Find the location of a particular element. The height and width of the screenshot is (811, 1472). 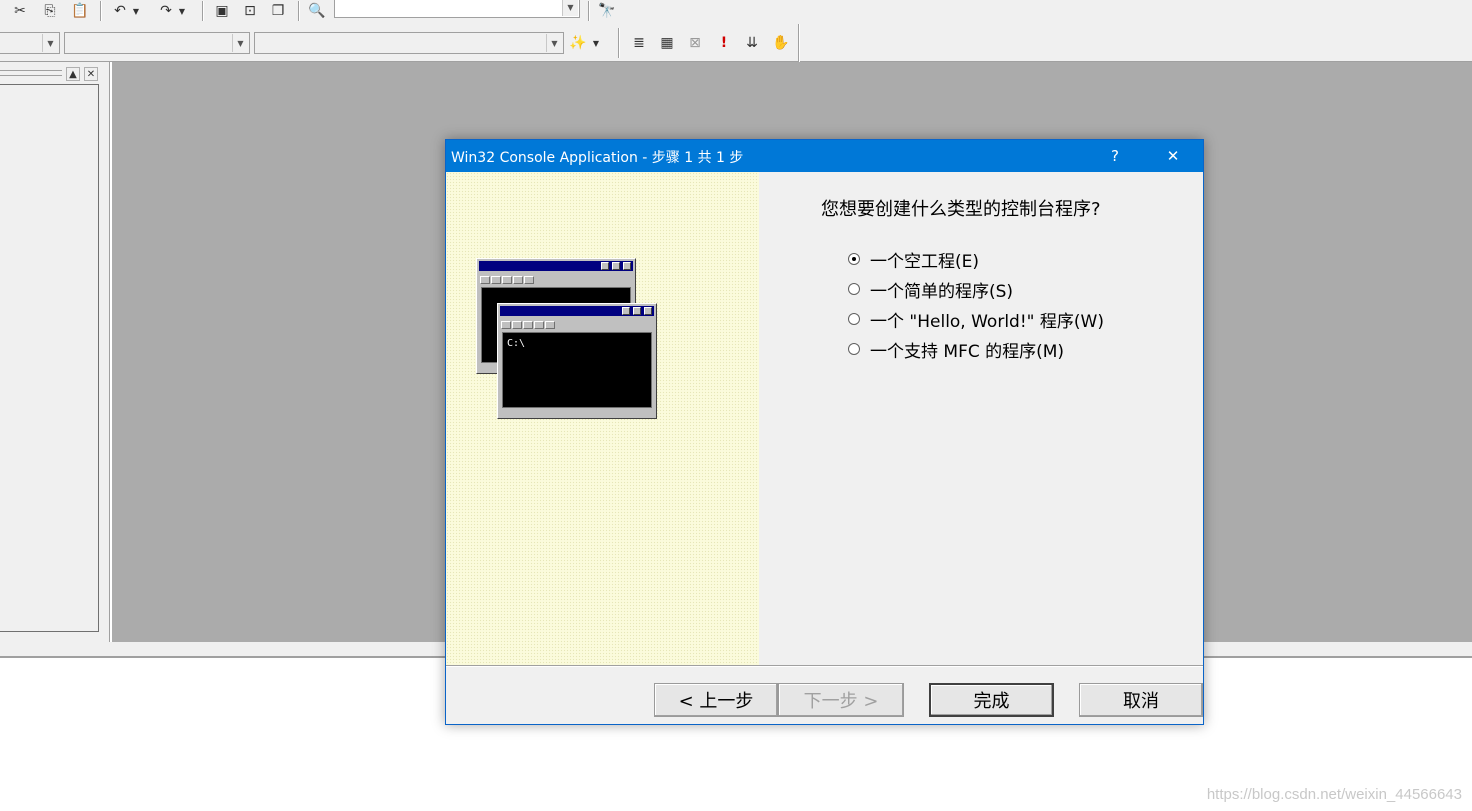

maximize-icon: ▲ is located at coordinates (73, 74).